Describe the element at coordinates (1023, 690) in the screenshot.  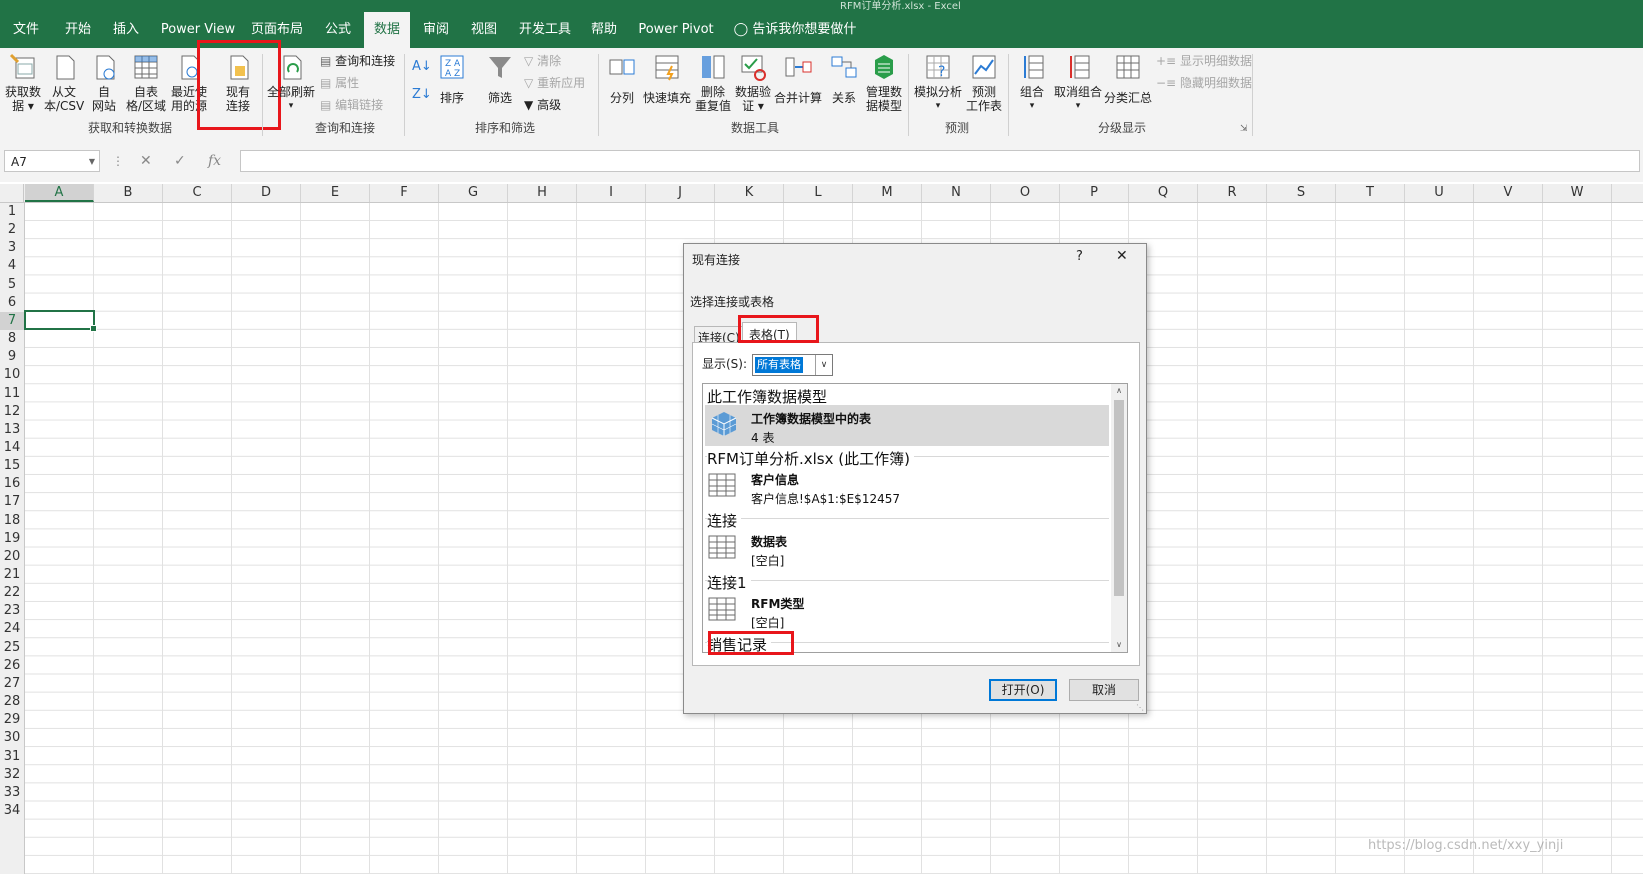
I see `open-button: 打开(O)` at that location.